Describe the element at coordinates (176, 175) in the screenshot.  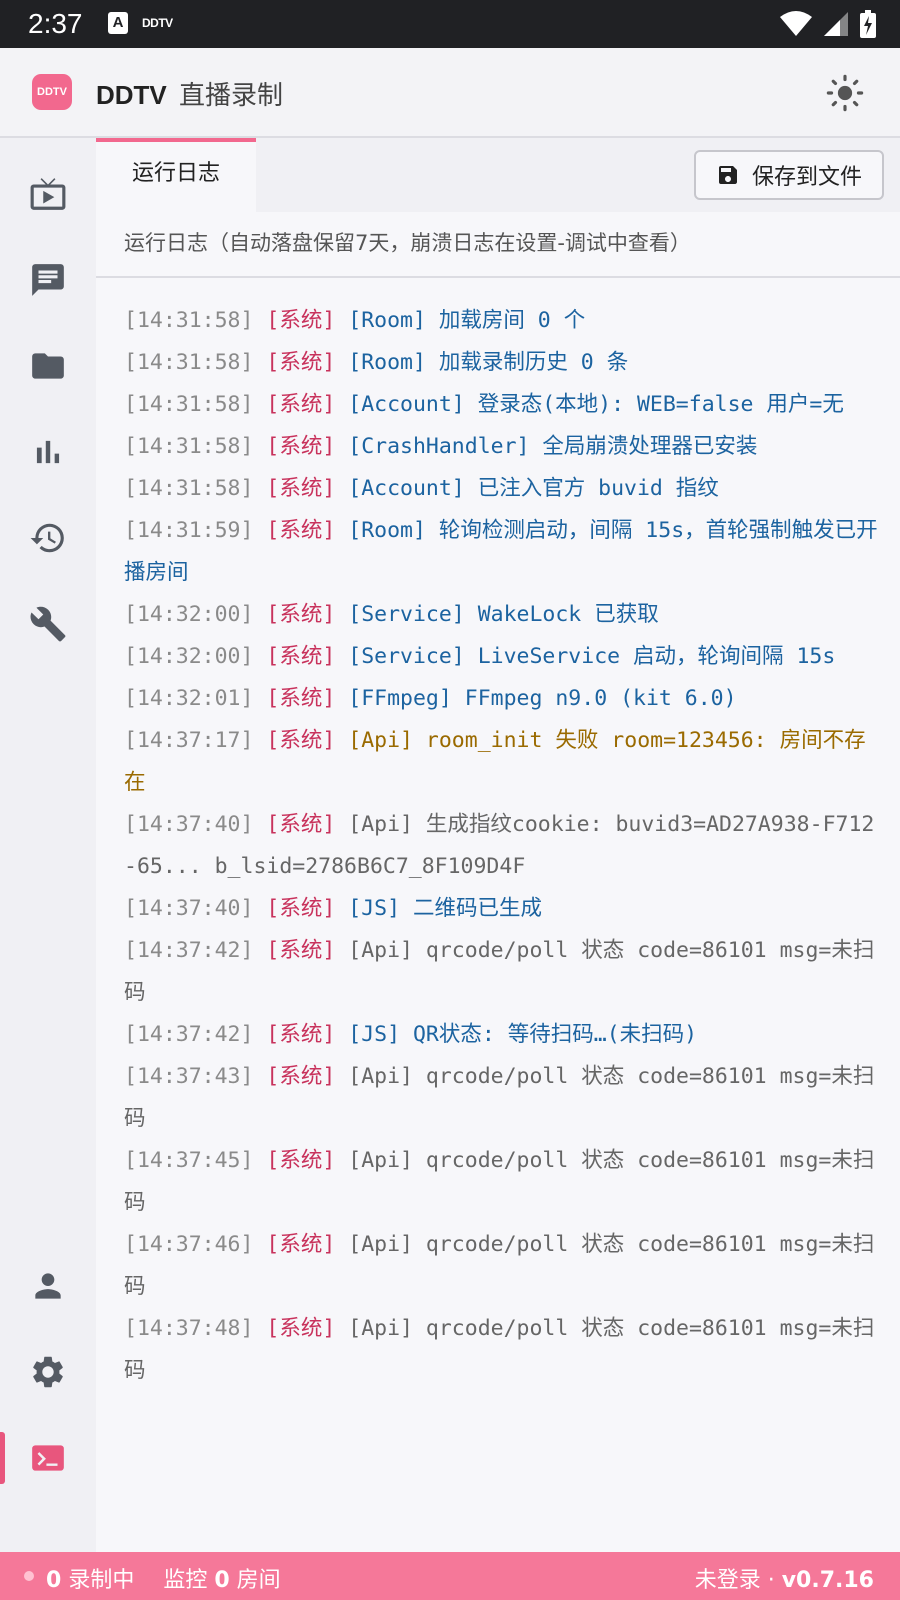
I see `tab-run-log: 运行日志` at that location.